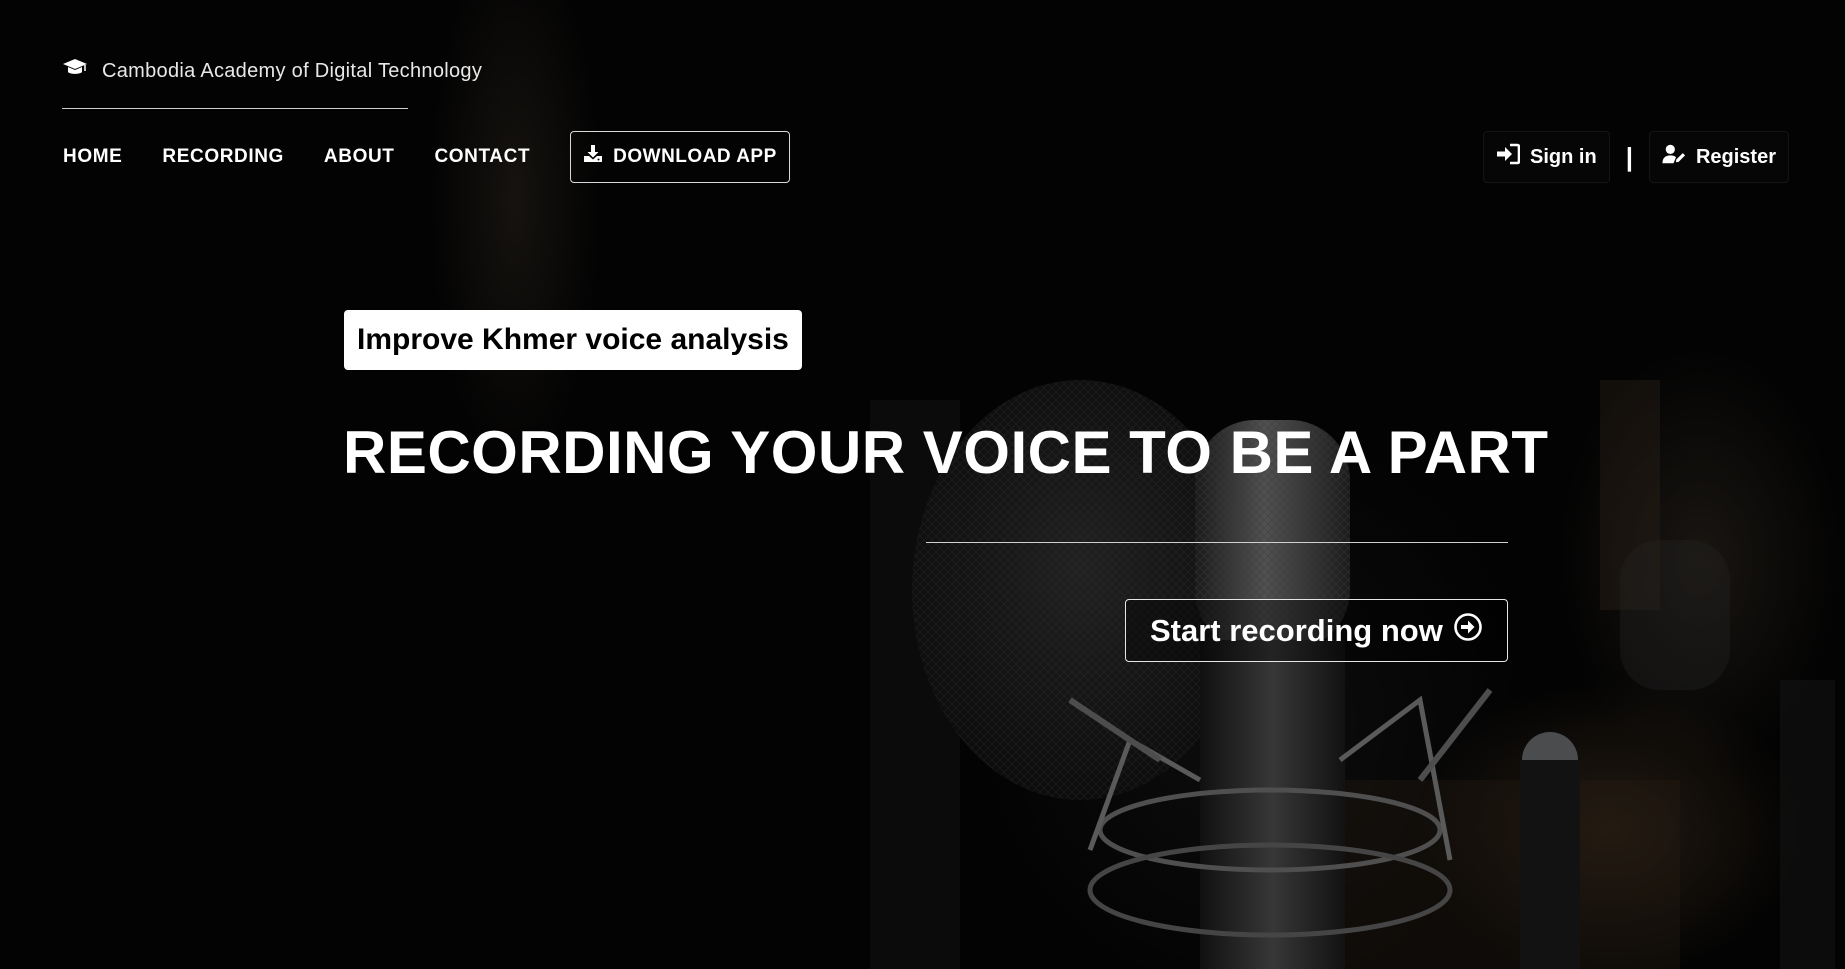 The image size is (1845, 969). I want to click on sign-in-icon, so click(1508, 157).